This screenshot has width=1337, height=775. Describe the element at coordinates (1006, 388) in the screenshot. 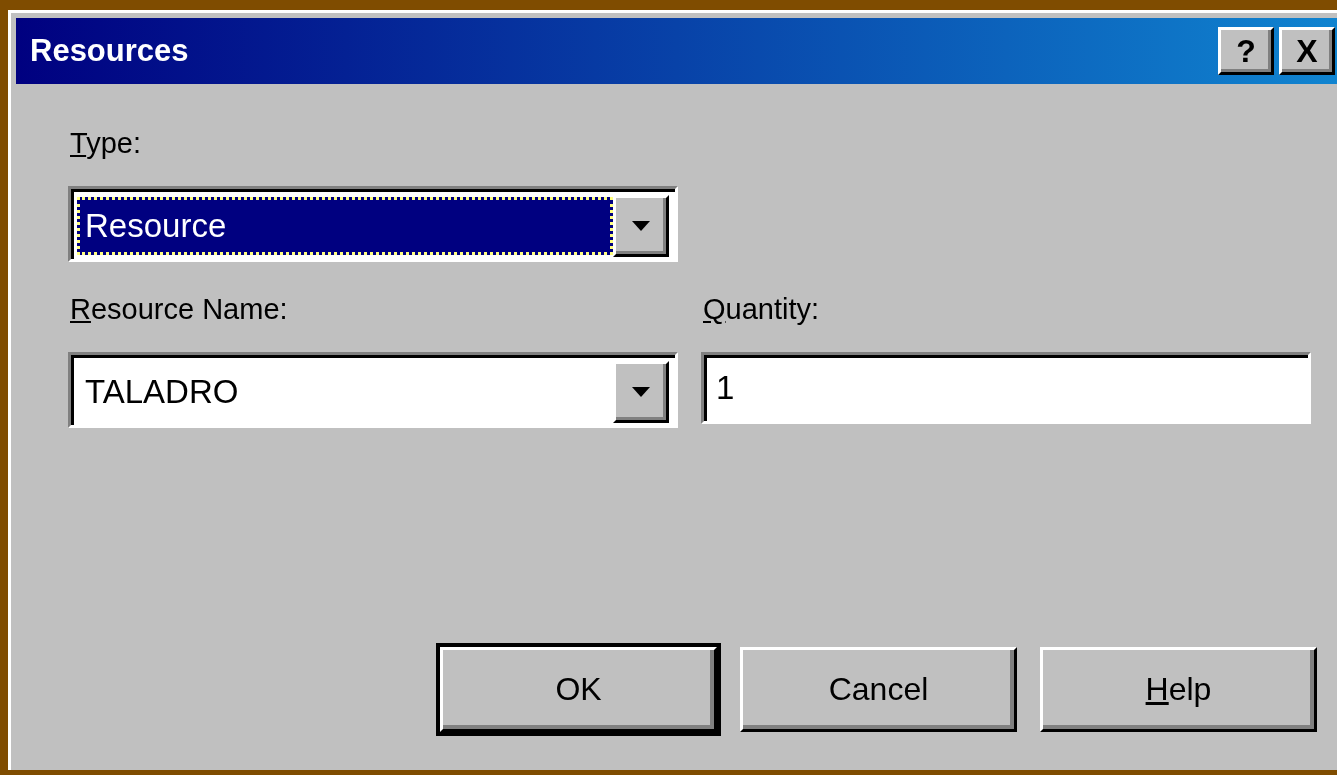

I see `input-field: 1` at that location.